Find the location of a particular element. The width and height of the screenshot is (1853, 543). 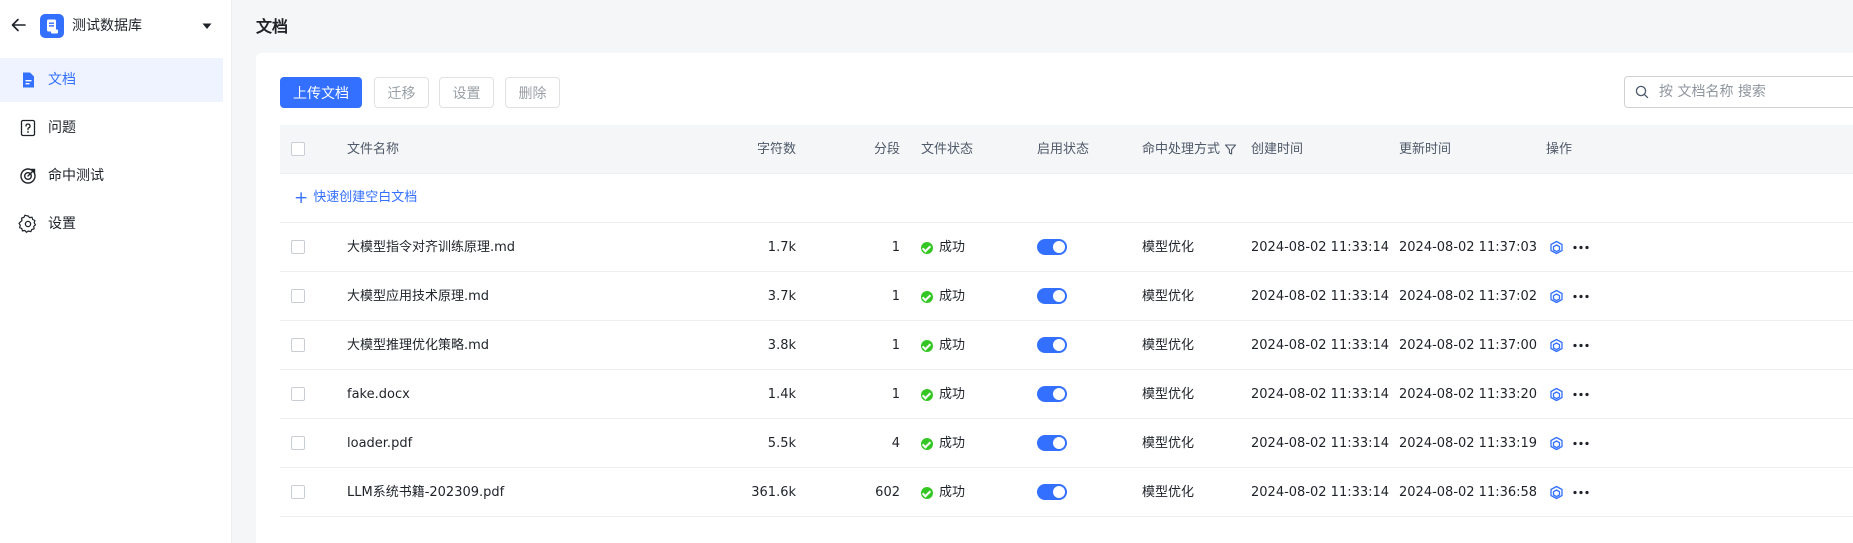

char-count: 5.5k is located at coordinates (781, 443).